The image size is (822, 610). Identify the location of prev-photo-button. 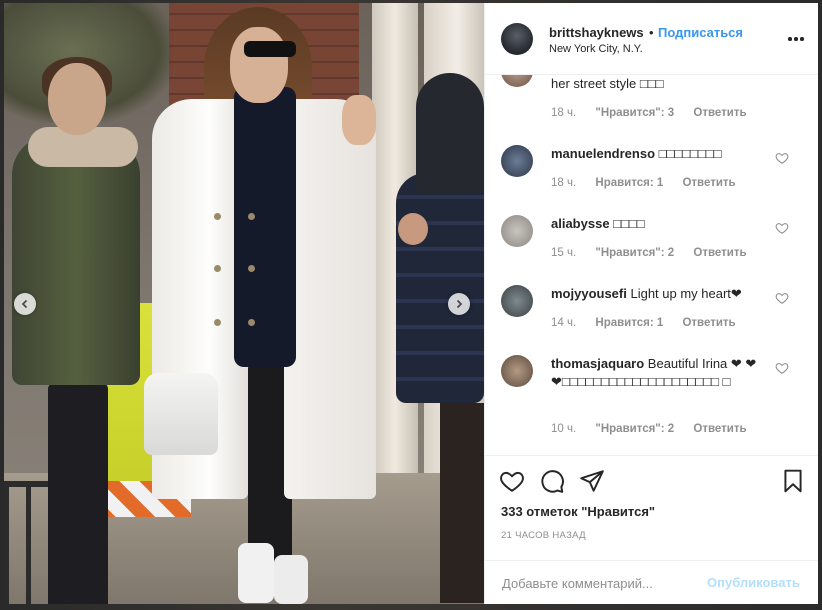
(25, 304).